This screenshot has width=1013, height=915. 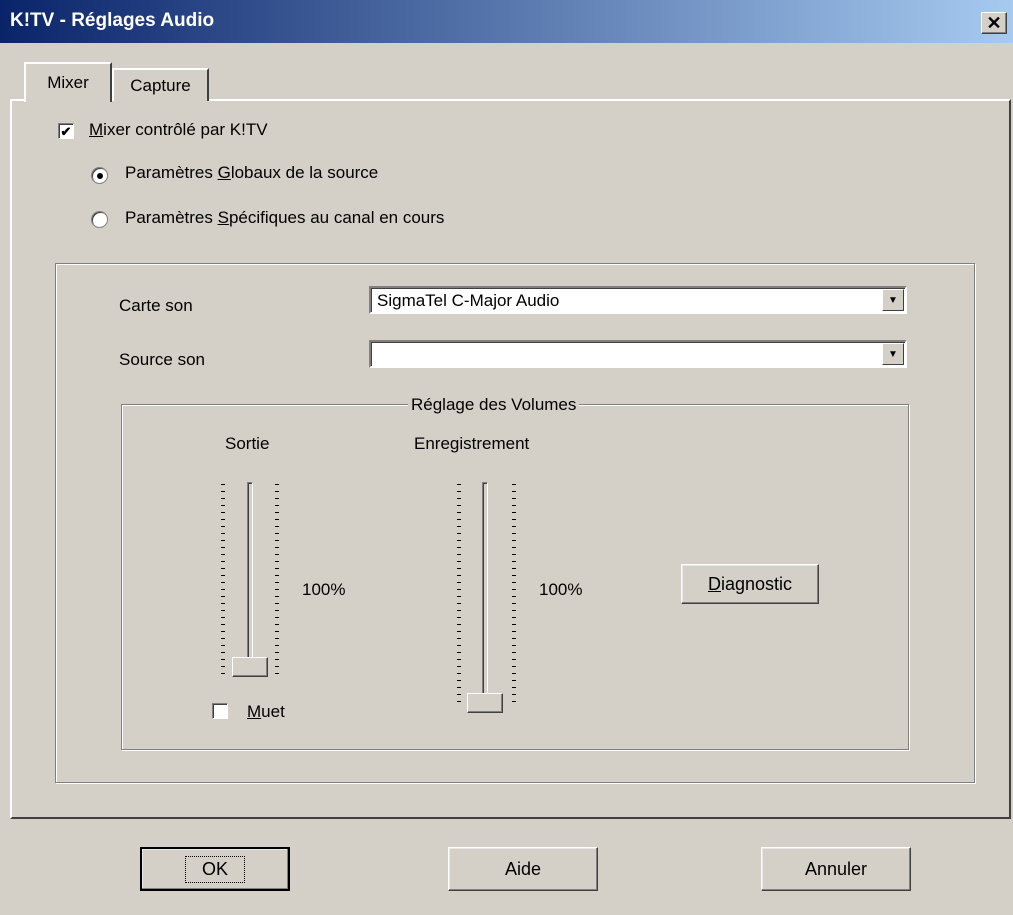 I want to click on radio-global-params, so click(x=99, y=175).